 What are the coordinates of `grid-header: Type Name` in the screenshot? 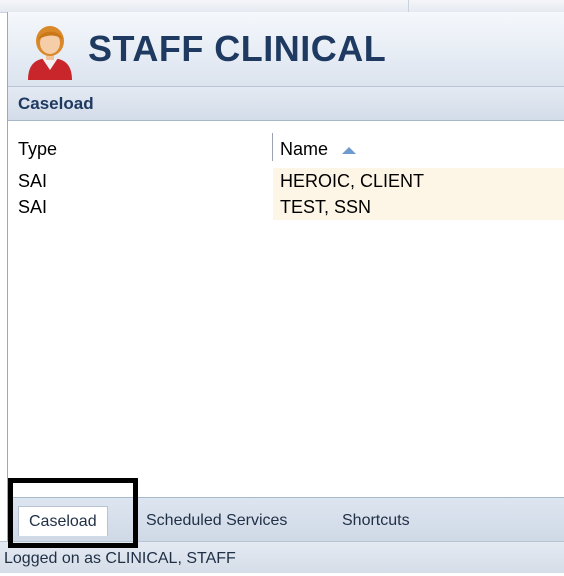 It's located at (286, 141).